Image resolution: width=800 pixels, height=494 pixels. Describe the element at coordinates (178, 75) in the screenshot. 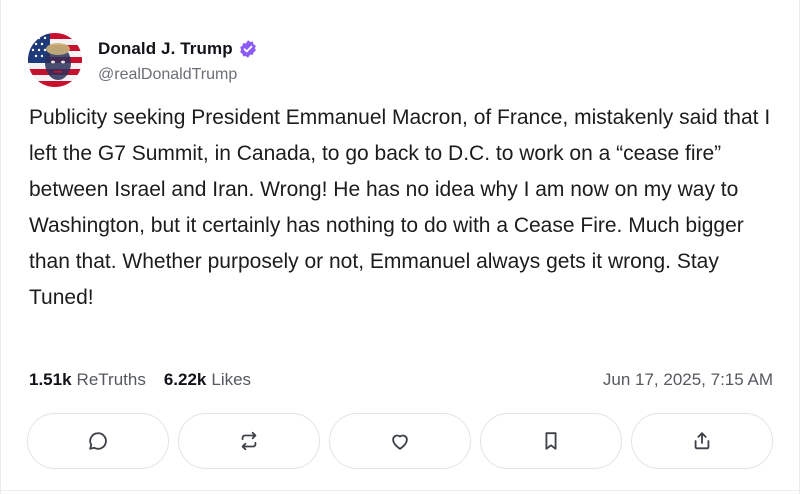

I see `handle: @realDonaldTrump` at that location.